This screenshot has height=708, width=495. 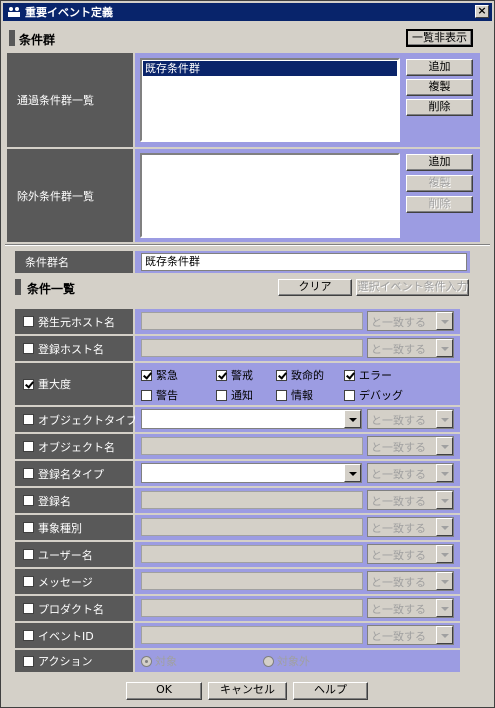 I want to click on pass-copy-button: 複製, so click(x=439, y=87).